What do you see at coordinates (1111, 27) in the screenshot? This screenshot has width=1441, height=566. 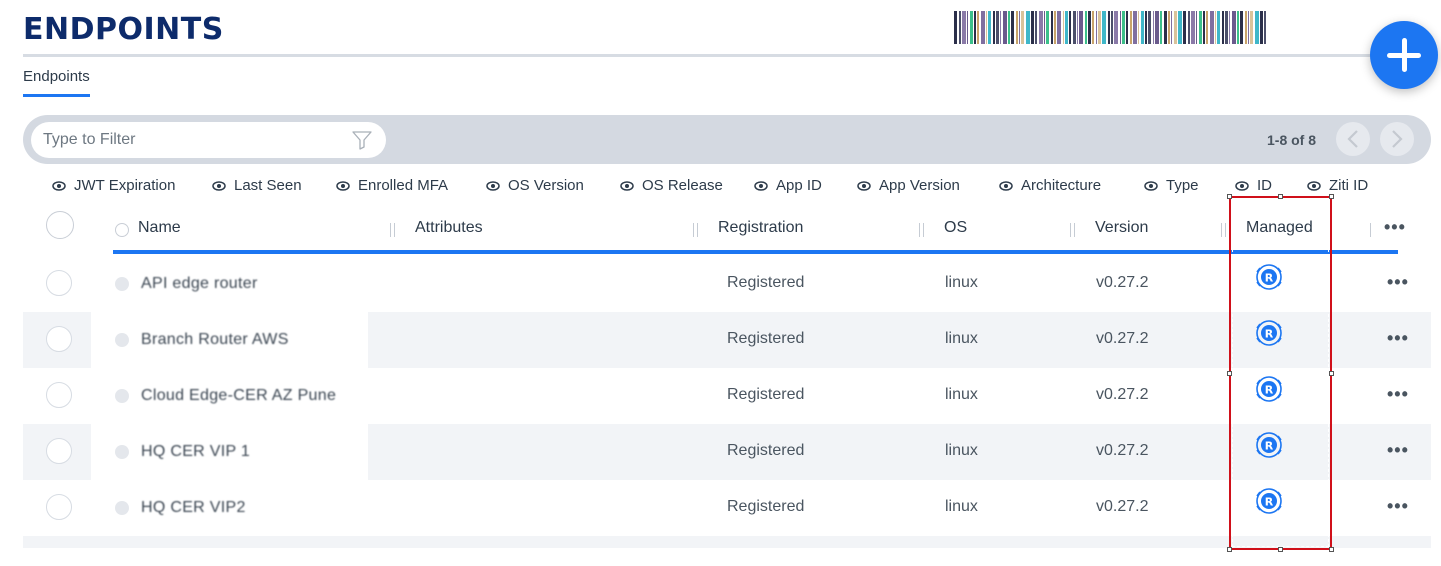 I see `decorative-barcode` at bounding box center [1111, 27].